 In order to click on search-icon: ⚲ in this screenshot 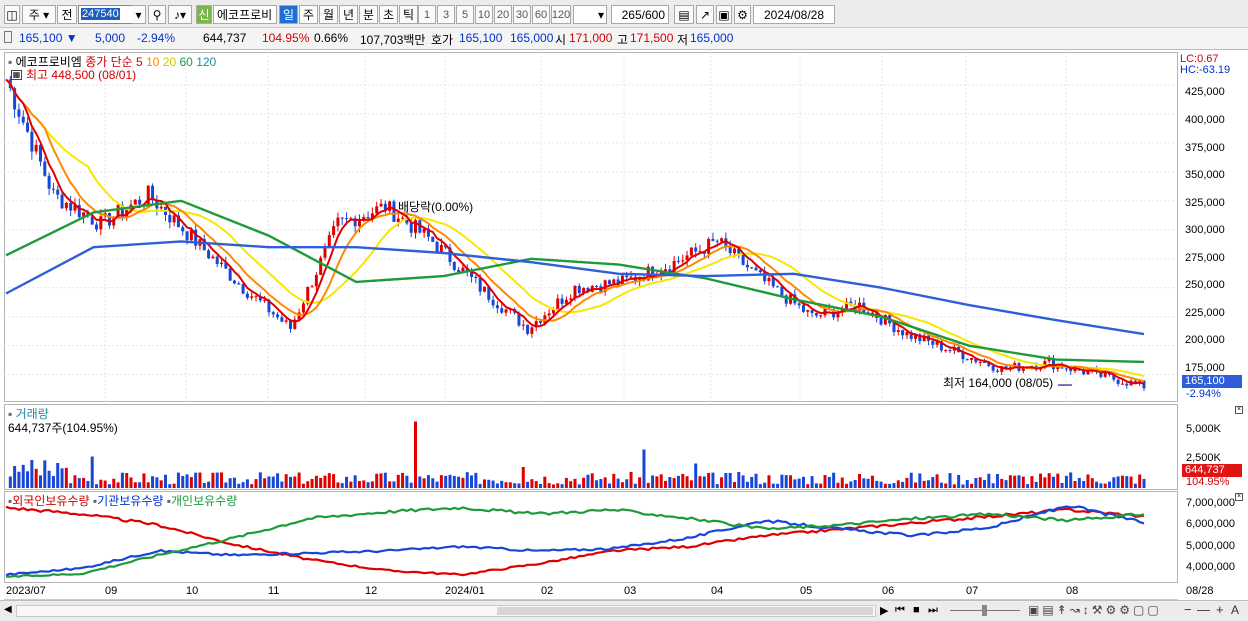, I will do `click(157, 14)`.